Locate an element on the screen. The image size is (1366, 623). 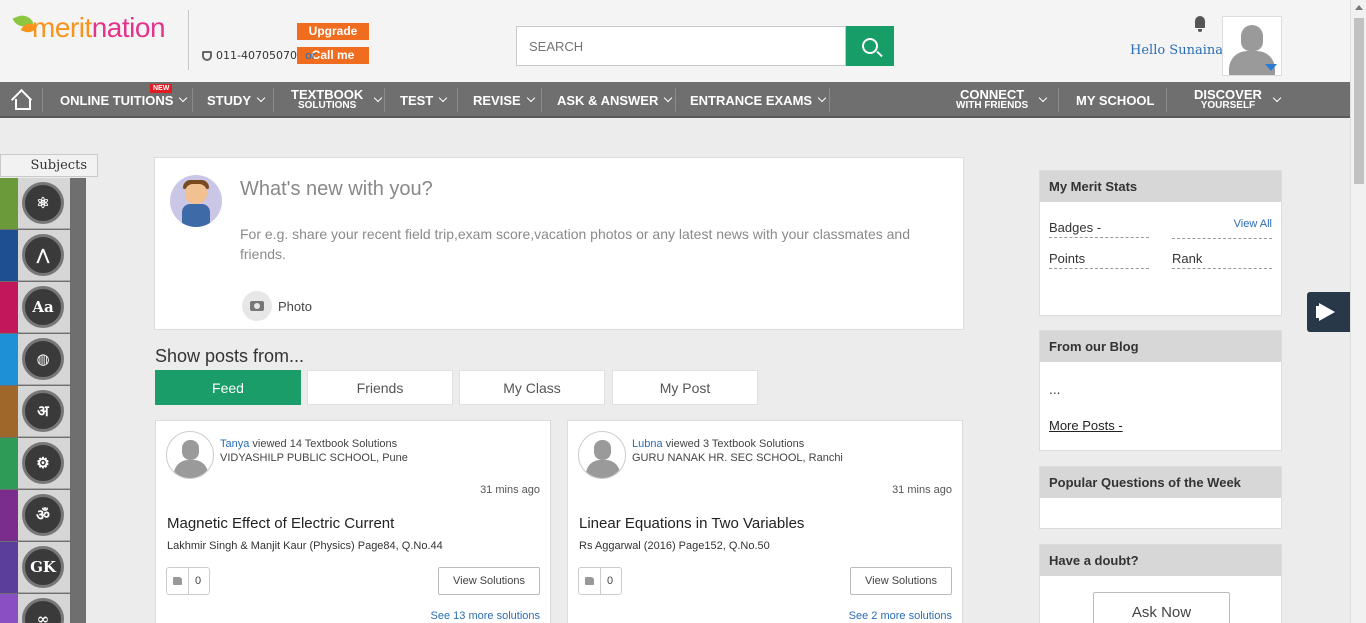
subject-item: ⚛ is located at coordinates (35, 203).